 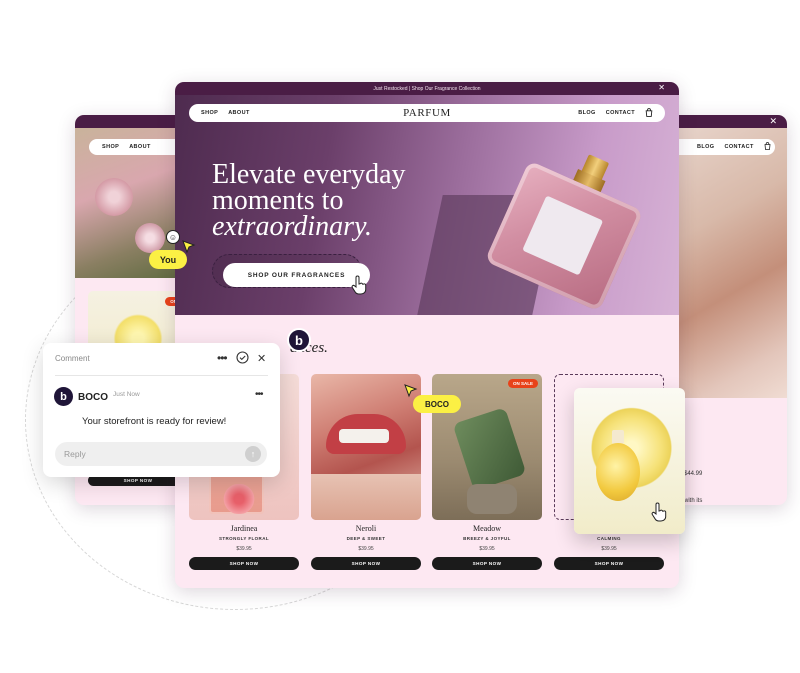 What do you see at coordinates (75, 454) in the screenshot?
I see `reply-placeholder: Reply` at bounding box center [75, 454].